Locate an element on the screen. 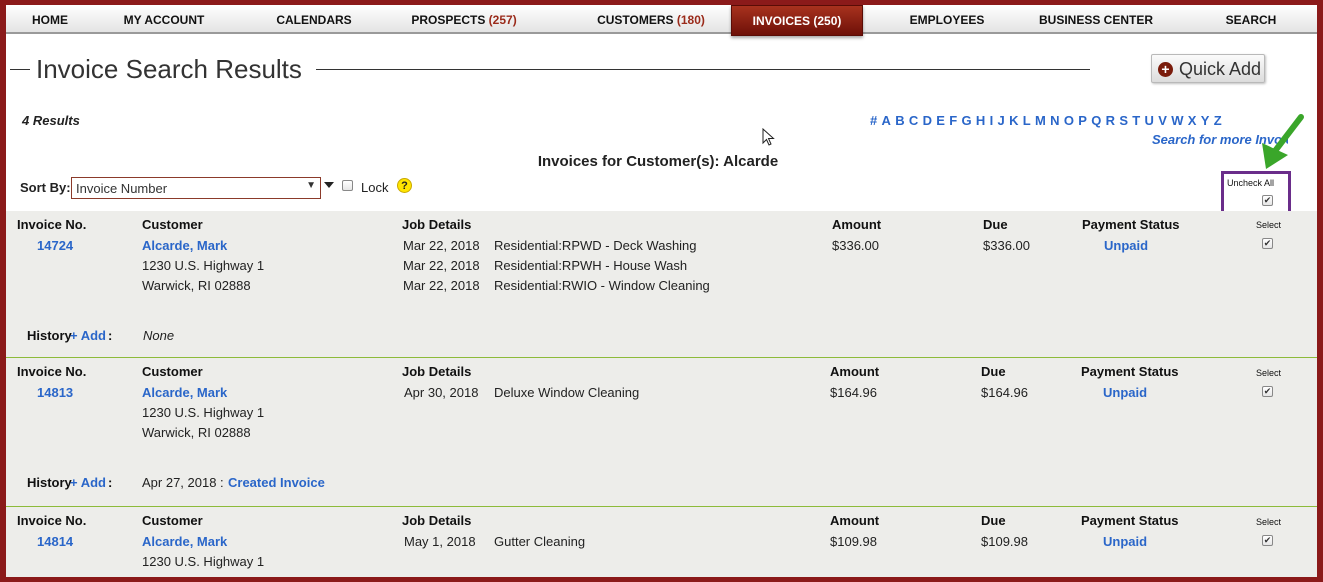 The height and width of the screenshot is (582, 1323). title-row: Invoice Search Results is located at coordinates (661, 69).